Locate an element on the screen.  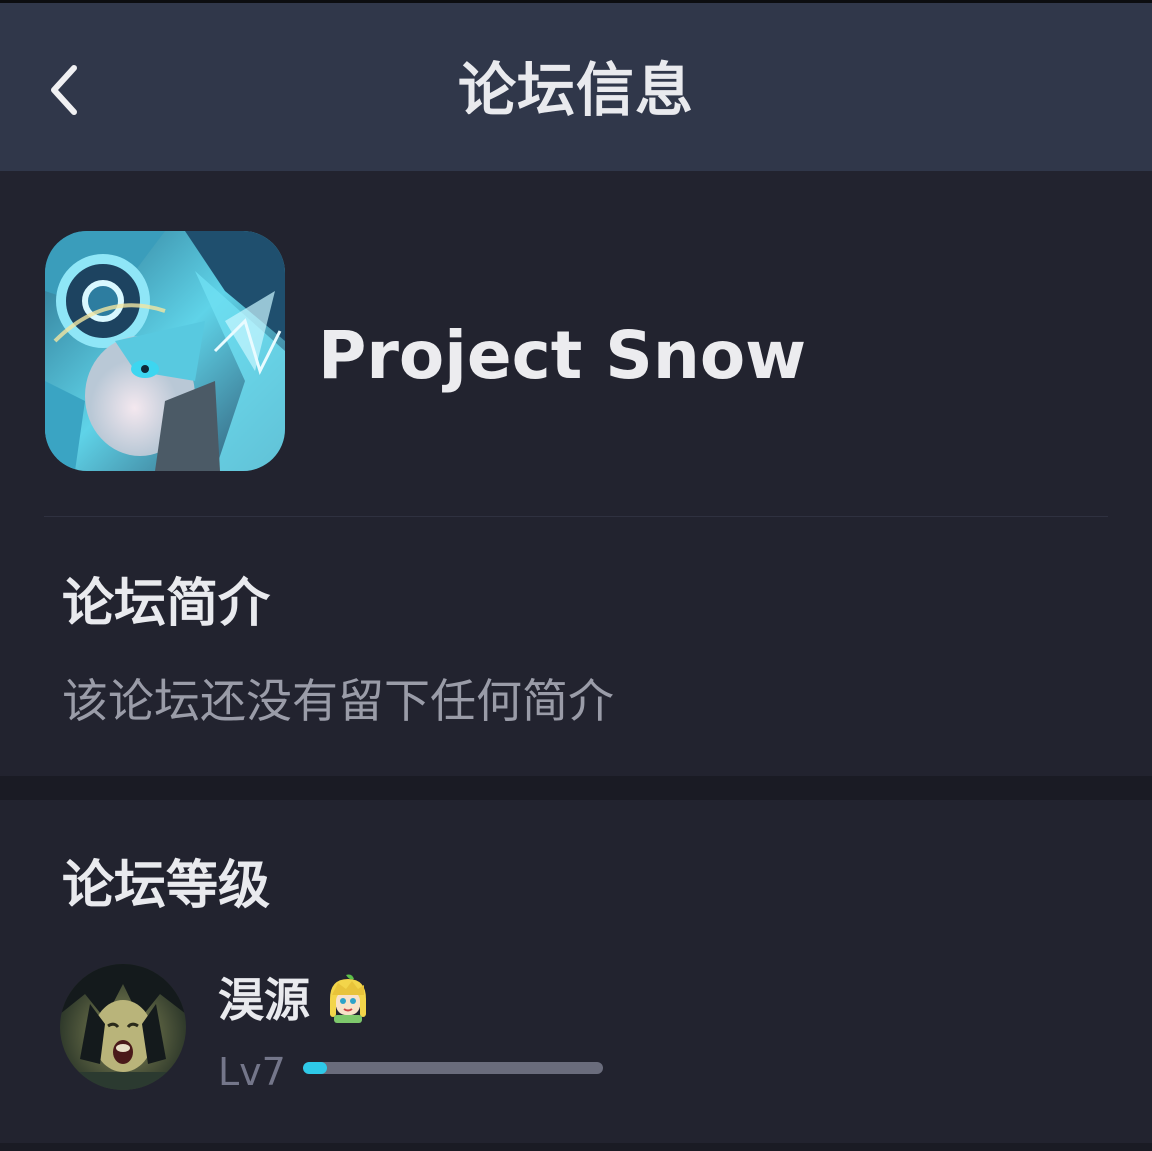
intro-section-title: 论坛简介 is located at coordinates (166, 604).